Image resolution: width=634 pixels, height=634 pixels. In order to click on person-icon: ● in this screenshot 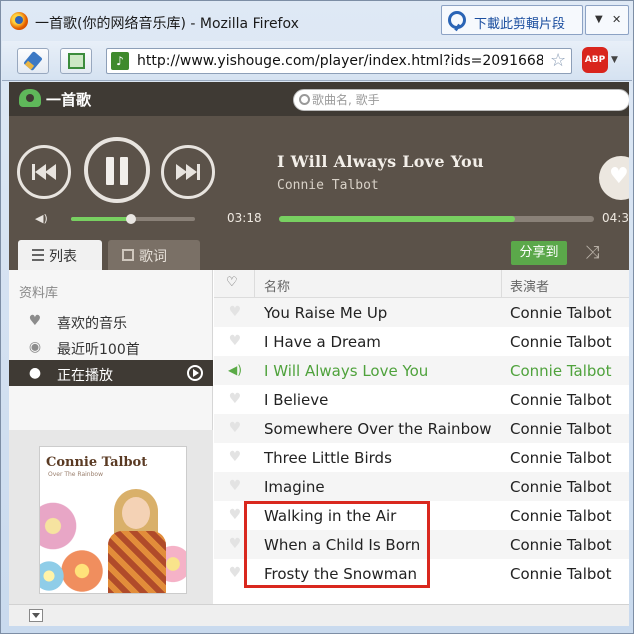, I will do `click(35, 373)`.